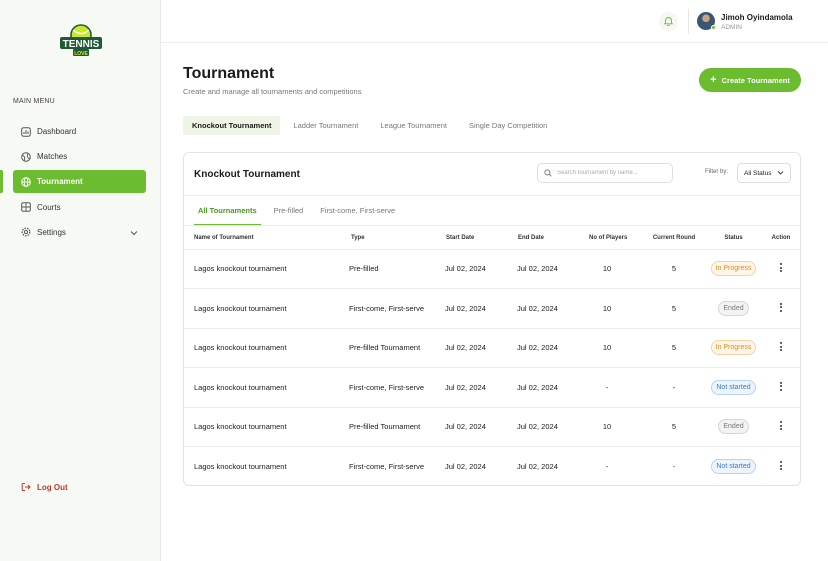  I want to click on create-tournament-label: Create Tournament, so click(755, 80).